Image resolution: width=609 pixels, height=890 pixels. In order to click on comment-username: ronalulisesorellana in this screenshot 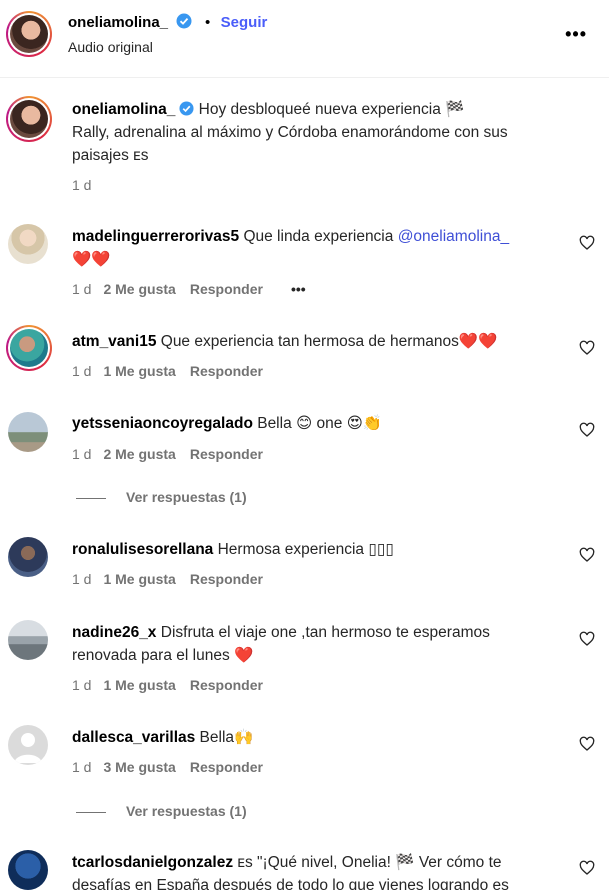, I will do `click(142, 549)`.